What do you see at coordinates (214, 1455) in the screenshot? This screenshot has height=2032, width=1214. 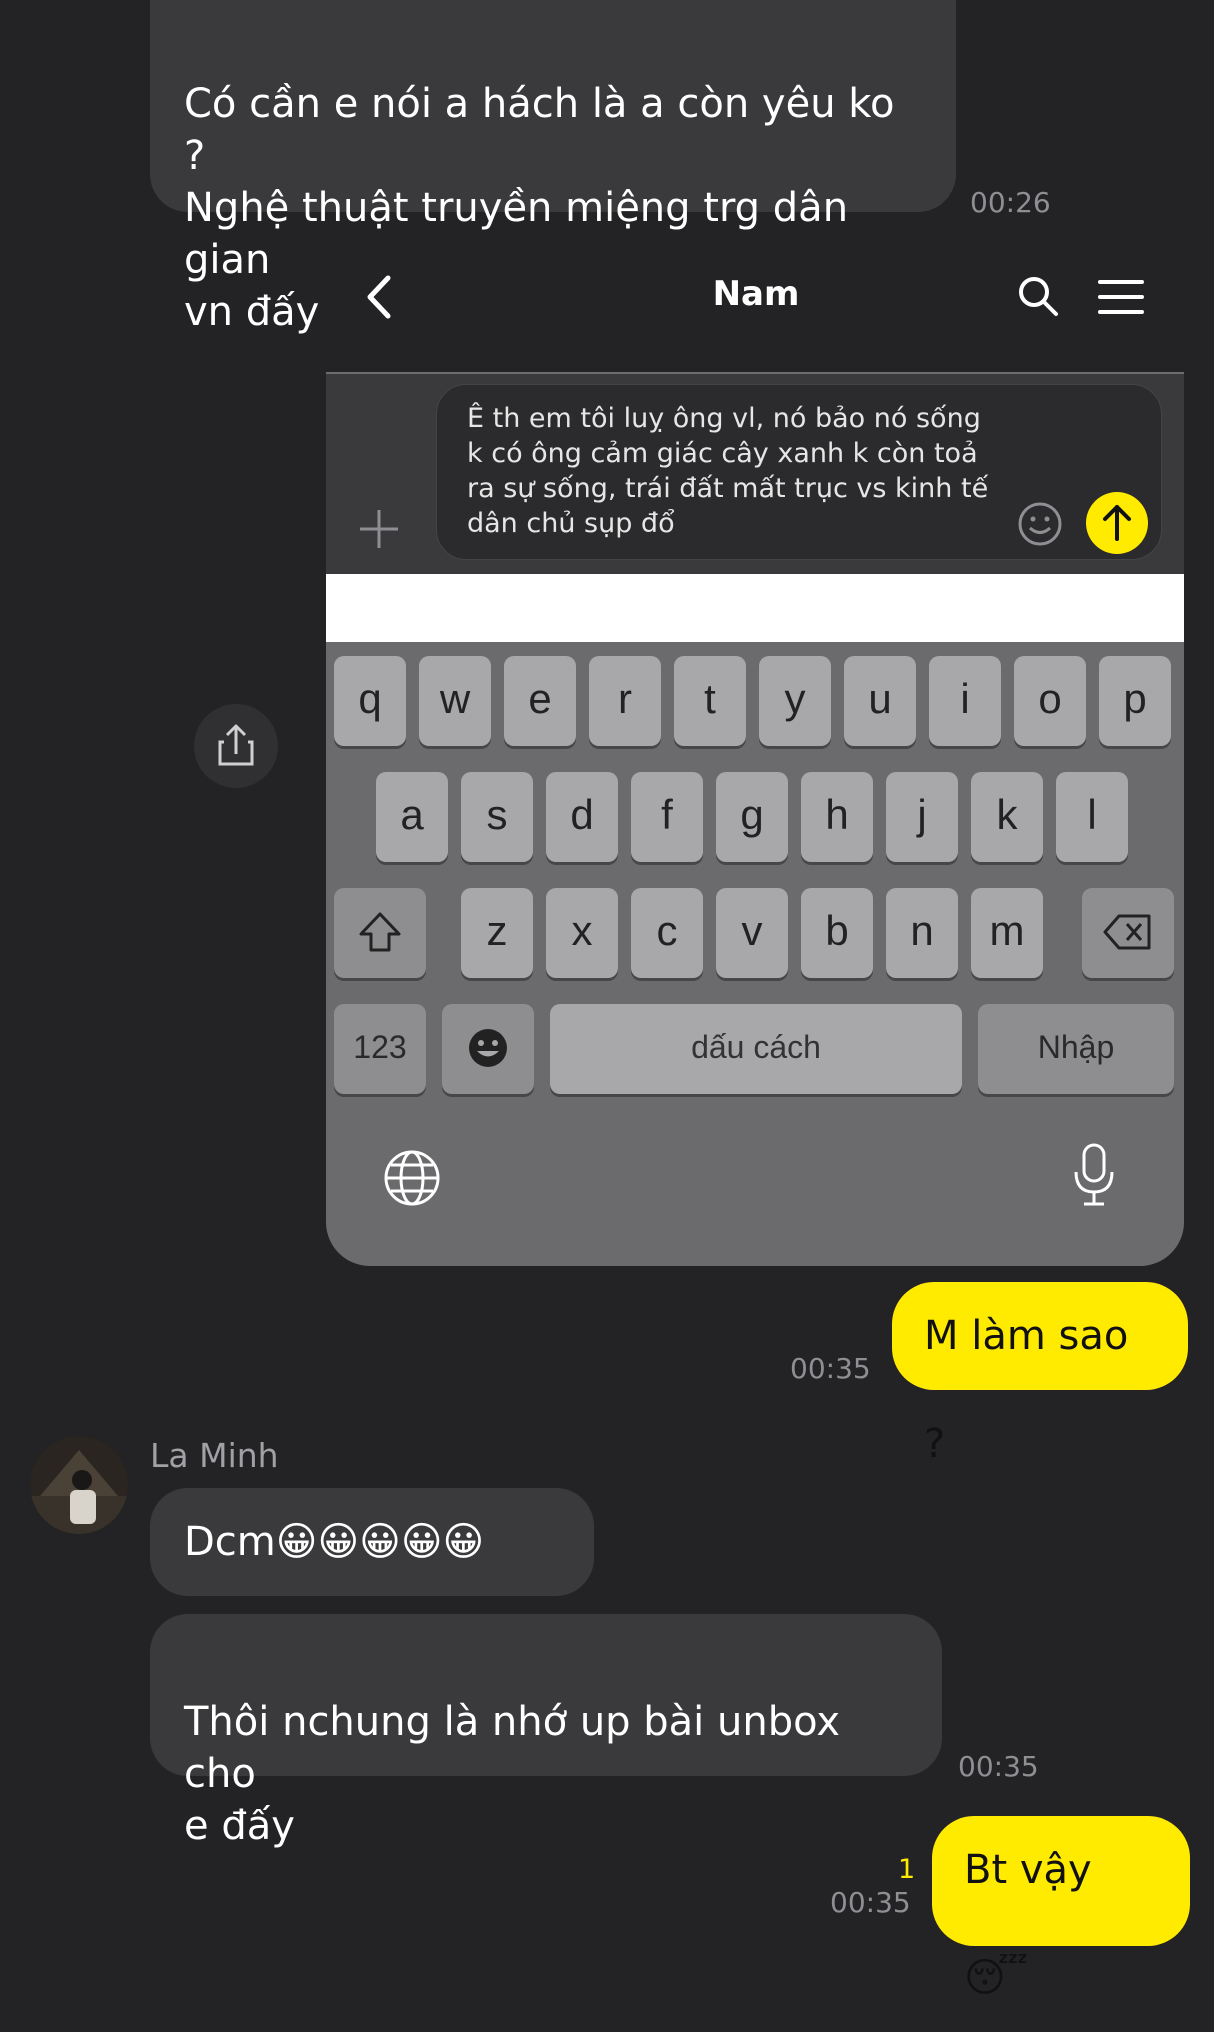 I see `sender-name: La Minh` at bounding box center [214, 1455].